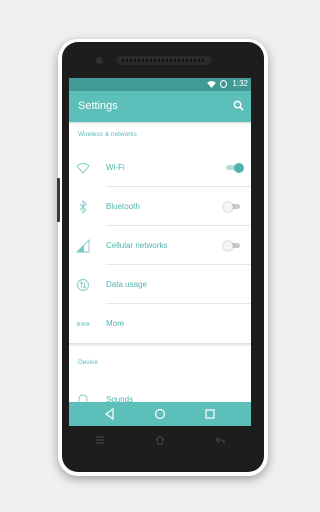 The width and height of the screenshot is (320, 512). I want to click on signal-icon, so click(83, 246).